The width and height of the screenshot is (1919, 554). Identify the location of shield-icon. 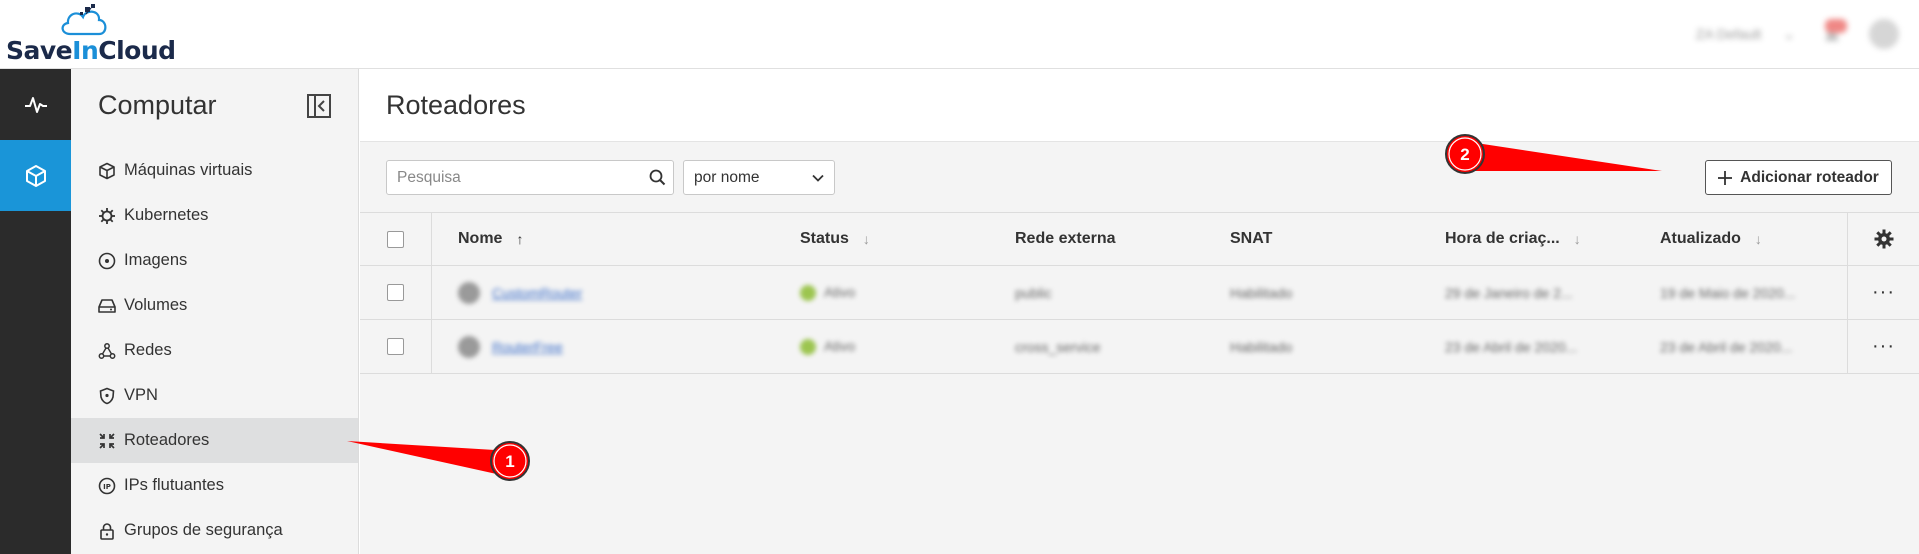
(107, 396).